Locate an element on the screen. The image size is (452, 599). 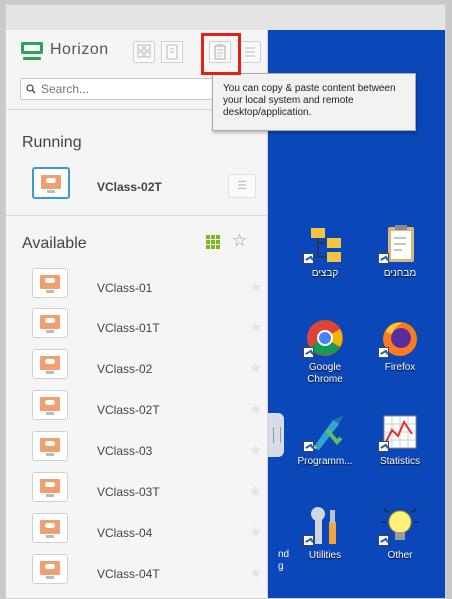
desktop-icon-files: קבצים is located at coordinates (325, 252).